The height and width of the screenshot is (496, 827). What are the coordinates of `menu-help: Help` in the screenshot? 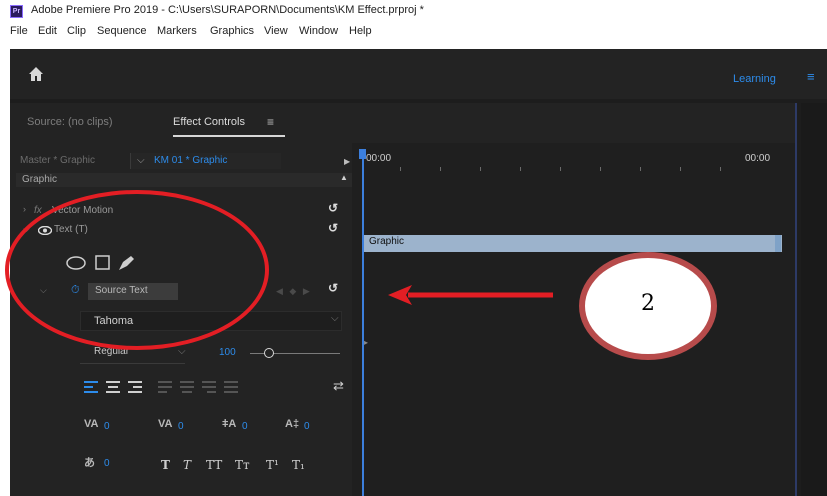 It's located at (360, 31).